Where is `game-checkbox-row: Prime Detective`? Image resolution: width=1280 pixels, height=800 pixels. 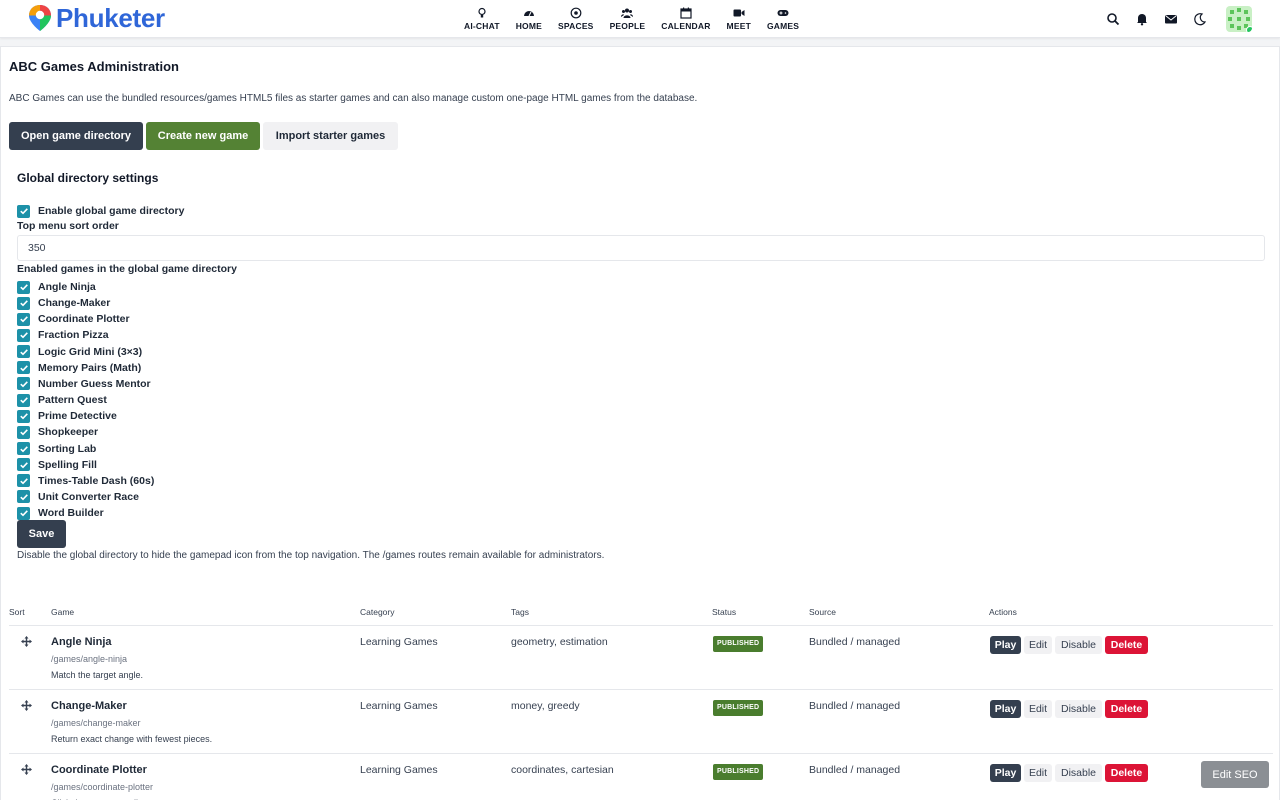
game-checkbox-row: Prime Detective is located at coordinates (67, 416).